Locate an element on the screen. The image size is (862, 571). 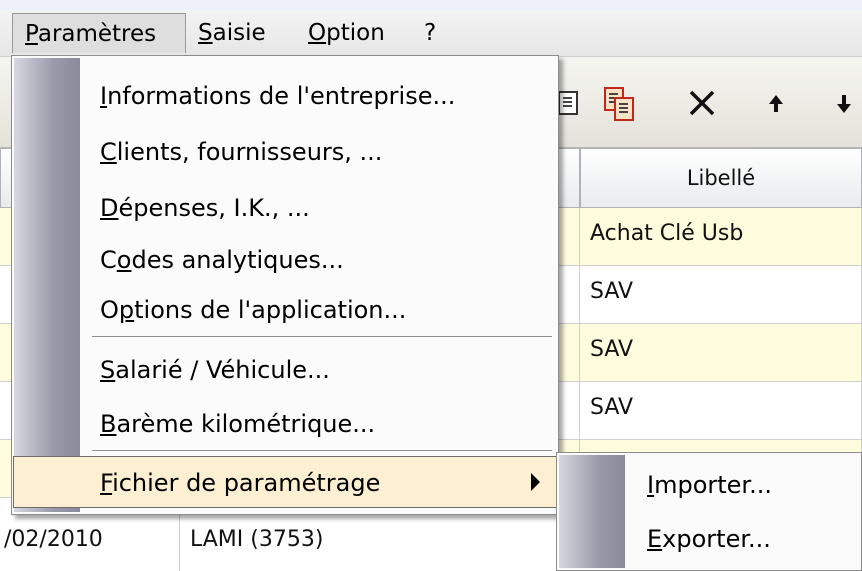
title-strip is located at coordinates (431, 5).